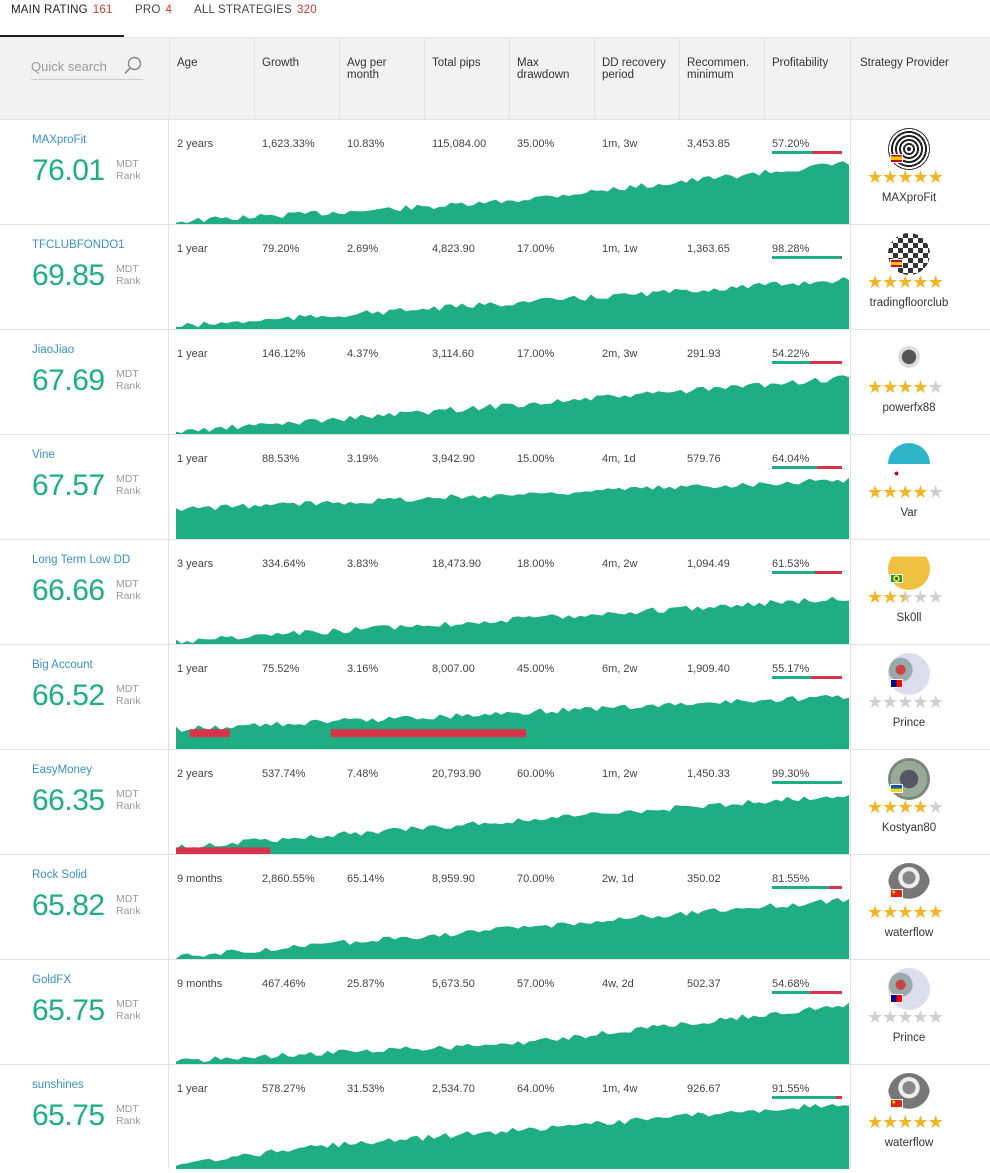 This screenshot has width=990, height=1173. What do you see at coordinates (536, 459) in the screenshot?
I see `cell-max-drawdown: 15.00%` at bounding box center [536, 459].